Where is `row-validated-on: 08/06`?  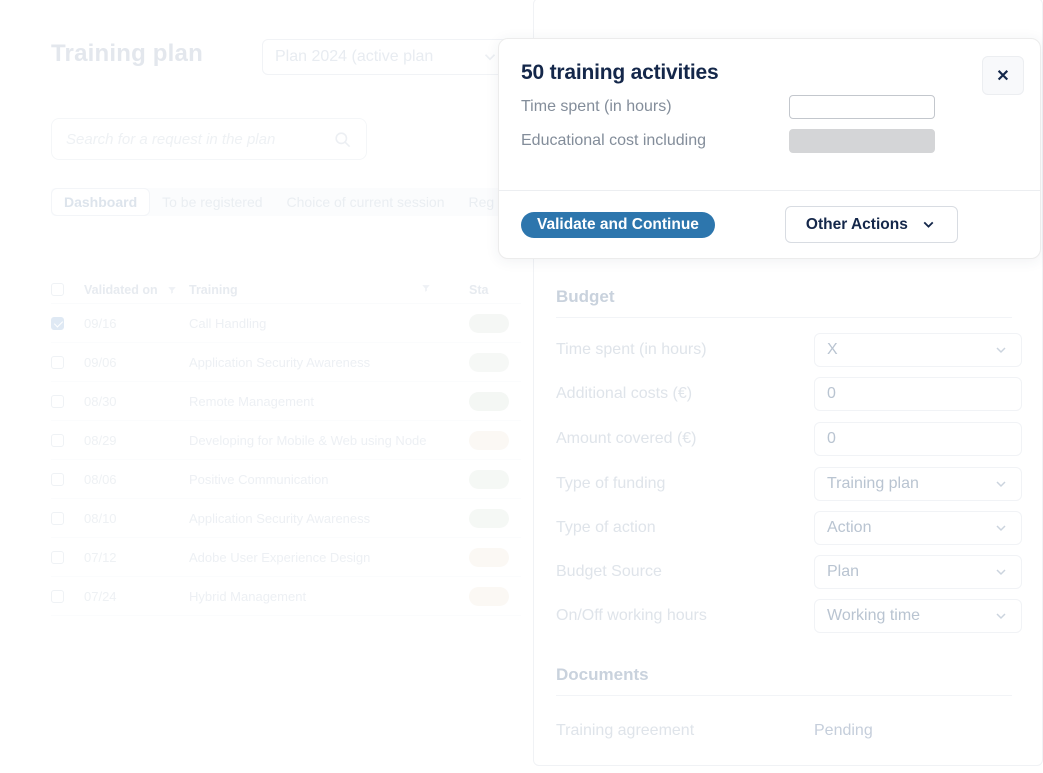 row-validated-on: 08/06 is located at coordinates (100, 479).